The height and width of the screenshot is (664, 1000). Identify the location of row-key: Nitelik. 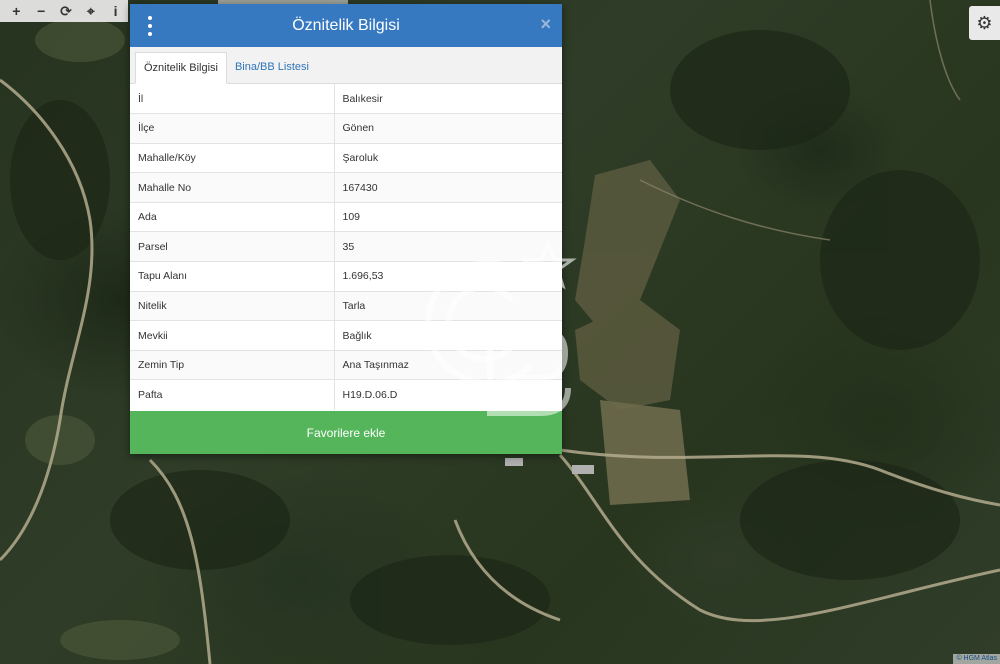
(232, 305).